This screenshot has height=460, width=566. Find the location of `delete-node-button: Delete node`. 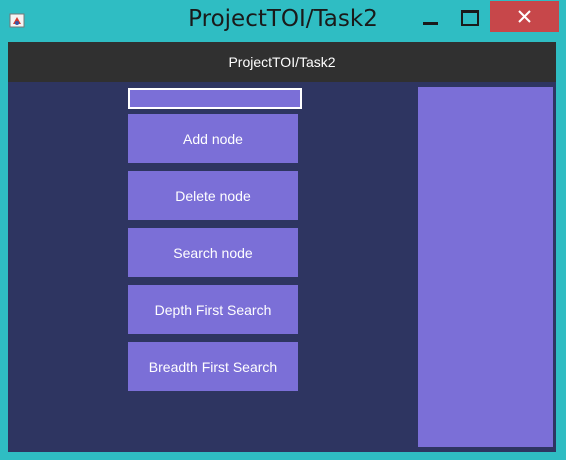

delete-node-button: Delete node is located at coordinates (213, 195).